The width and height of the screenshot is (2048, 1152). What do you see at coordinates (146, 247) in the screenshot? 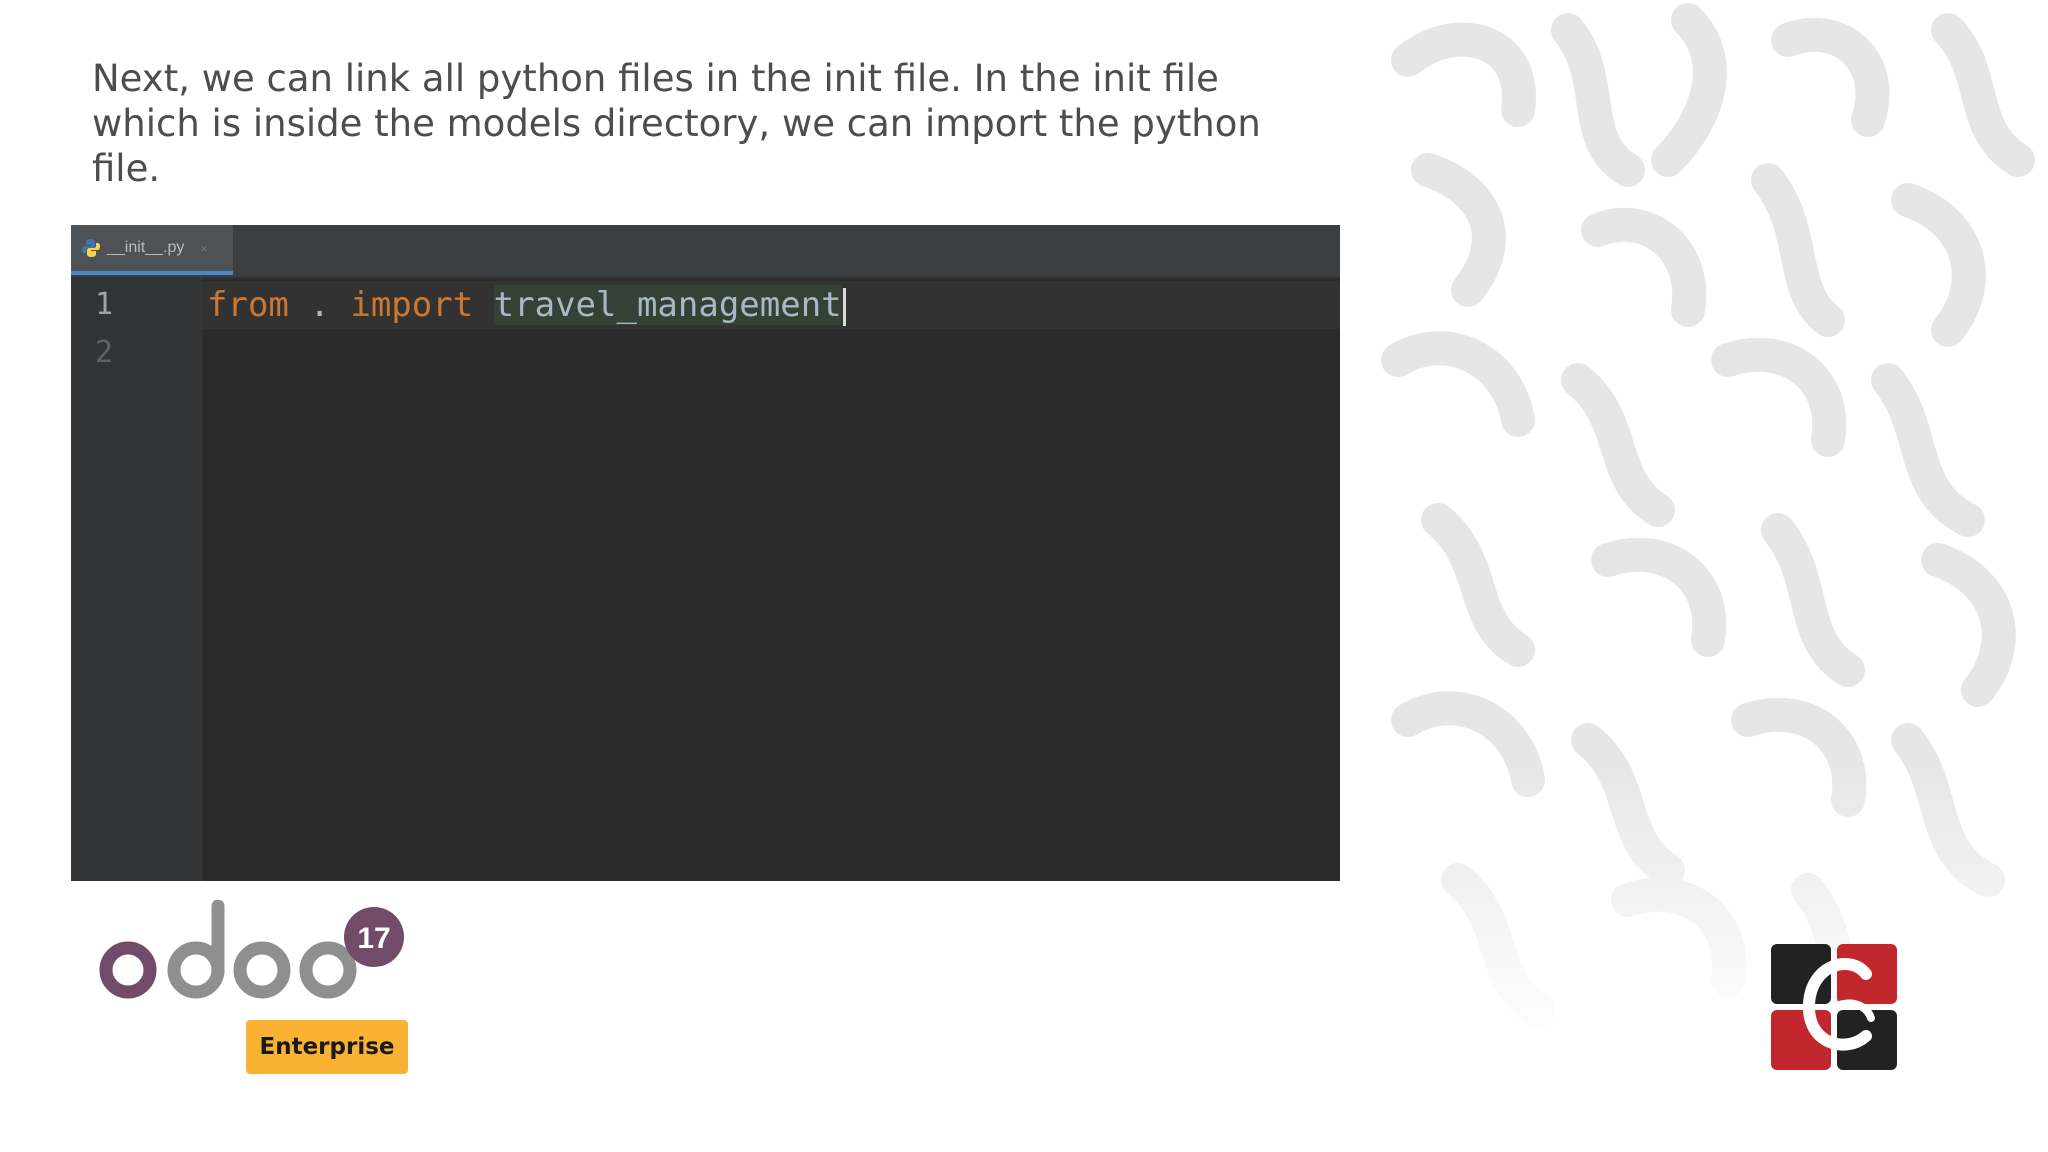
I see `tab-filename: __init__.py` at bounding box center [146, 247].